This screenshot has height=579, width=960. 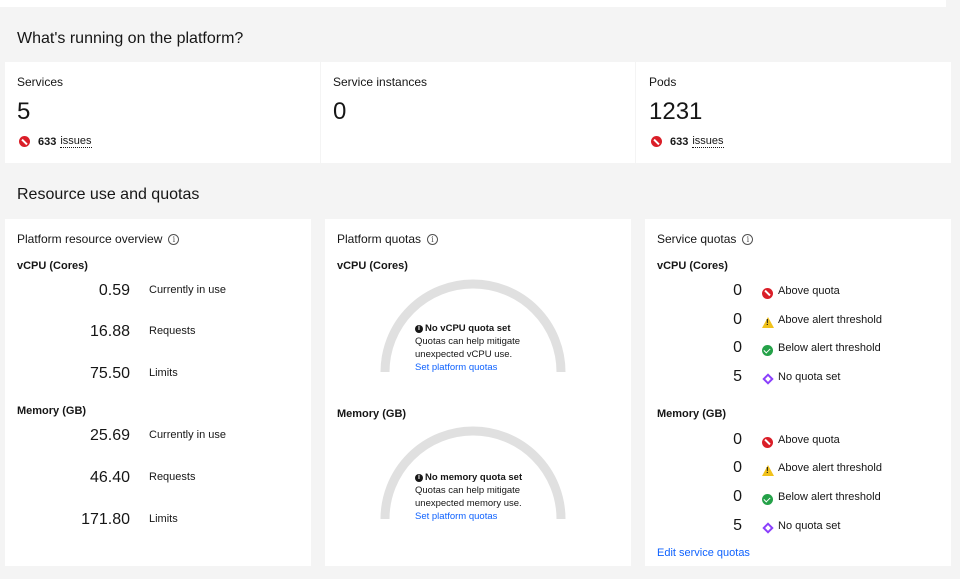 What do you see at coordinates (109, 373) in the screenshot?
I see `overview-vcpu-limits-value: 75.50` at bounding box center [109, 373].